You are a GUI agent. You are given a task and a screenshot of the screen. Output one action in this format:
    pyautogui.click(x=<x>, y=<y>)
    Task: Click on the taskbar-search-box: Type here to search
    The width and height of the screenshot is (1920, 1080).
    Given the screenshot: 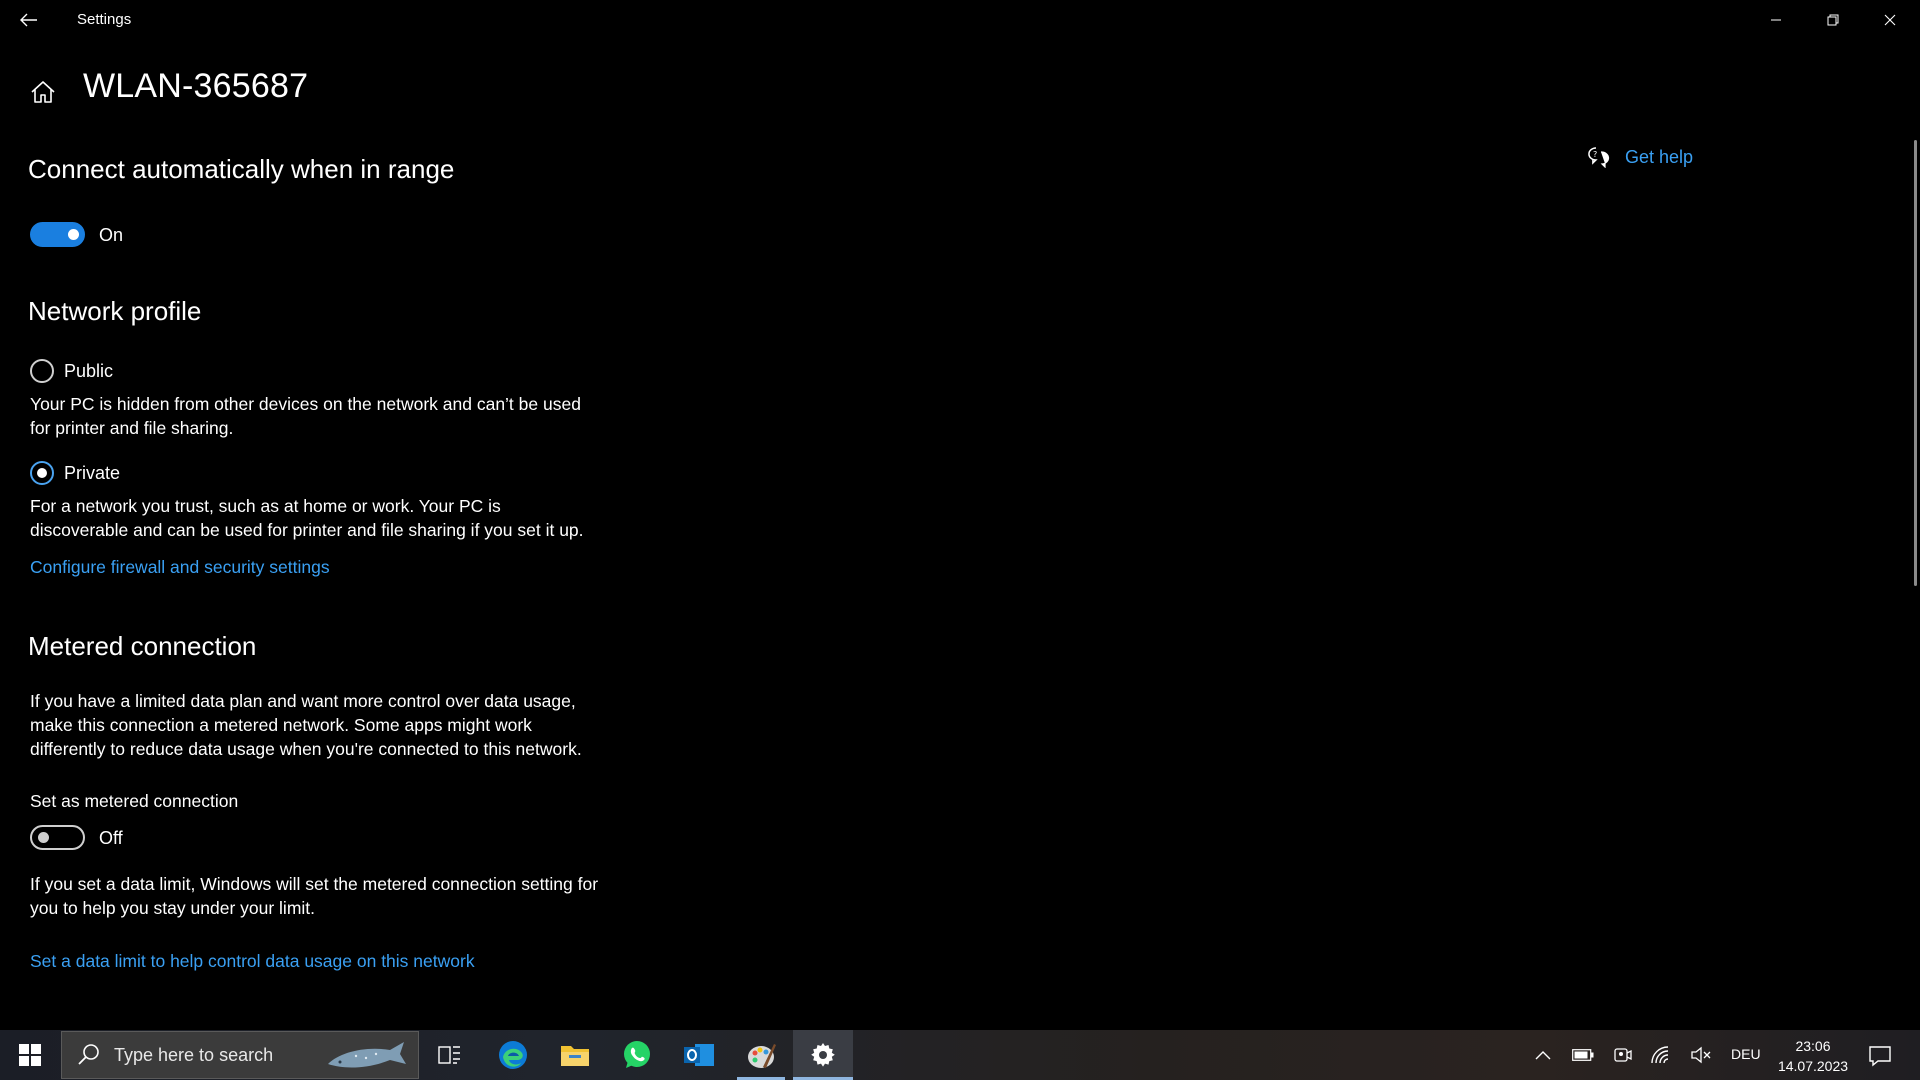 What is the action you would take?
    pyautogui.click(x=240, y=1055)
    